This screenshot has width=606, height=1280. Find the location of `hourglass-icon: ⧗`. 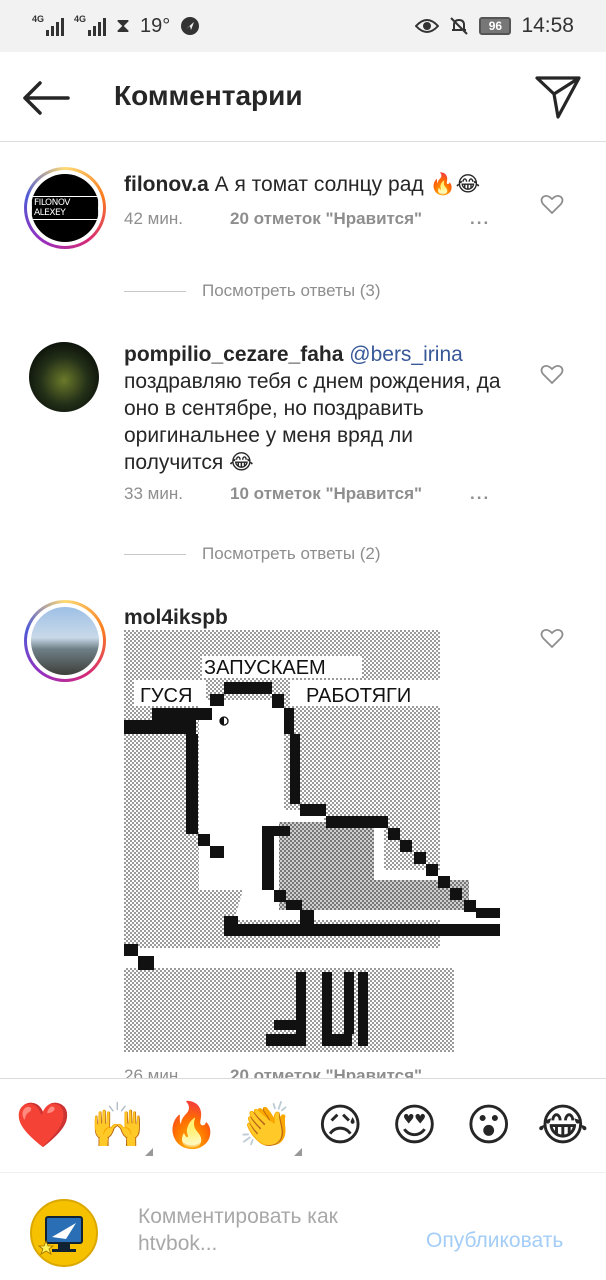

hourglass-icon: ⧗ is located at coordinates (123, 25).